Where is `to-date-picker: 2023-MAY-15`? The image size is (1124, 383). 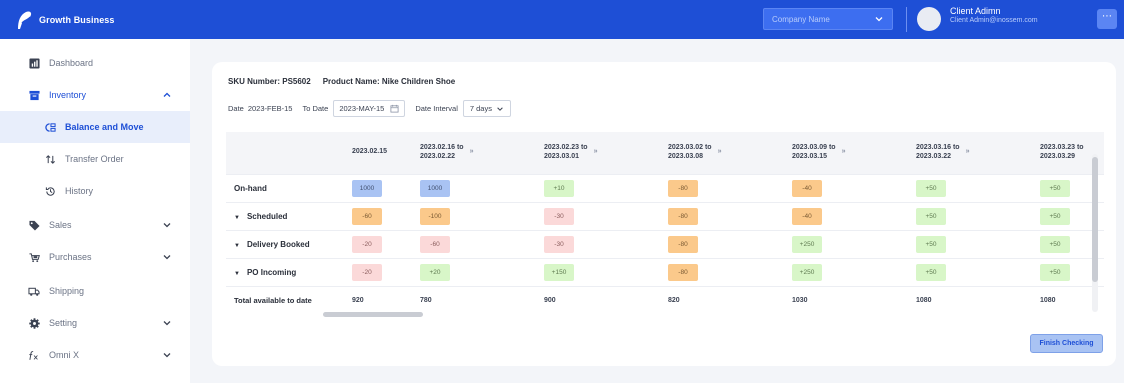
to-date-picker: 2023-MAY-15 is located at coordinates (369, 108).